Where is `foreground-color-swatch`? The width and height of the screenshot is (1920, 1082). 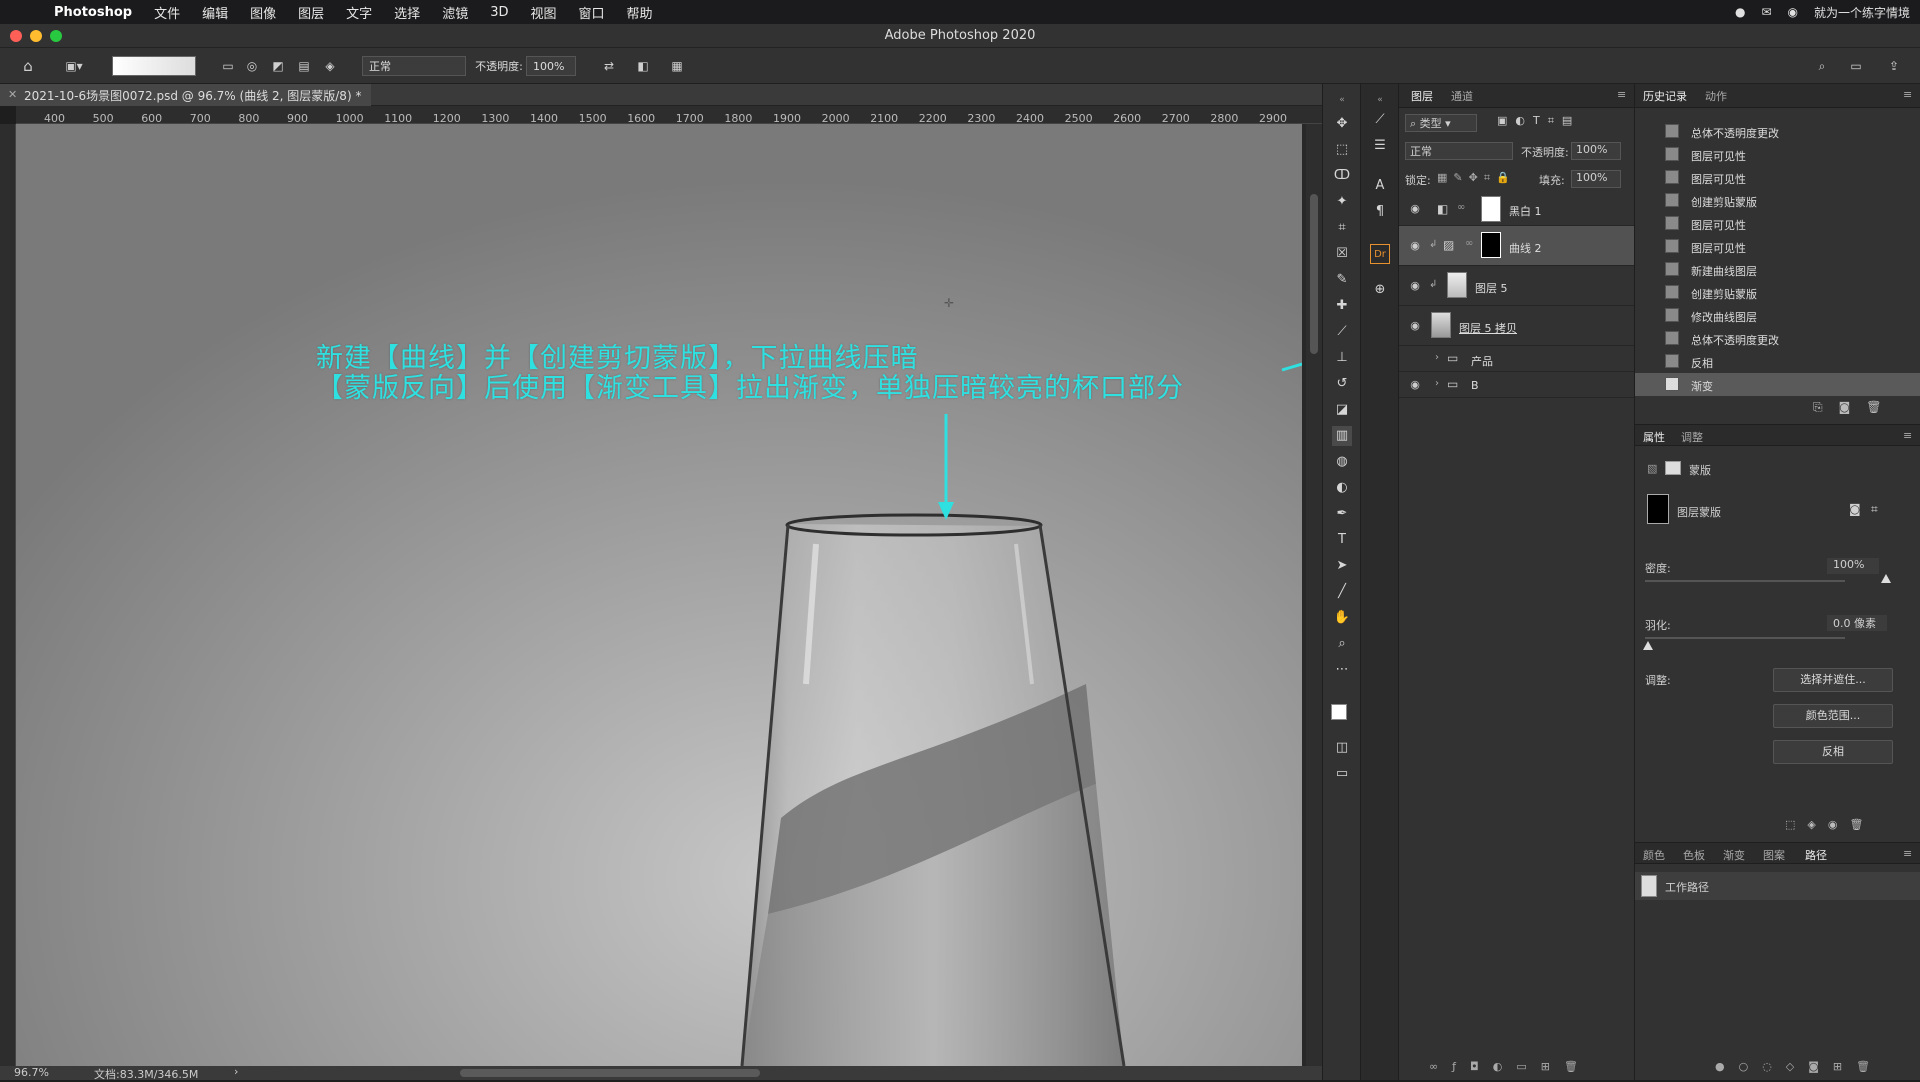
foreground-color-swatch is located at coordinates (1339, 712).